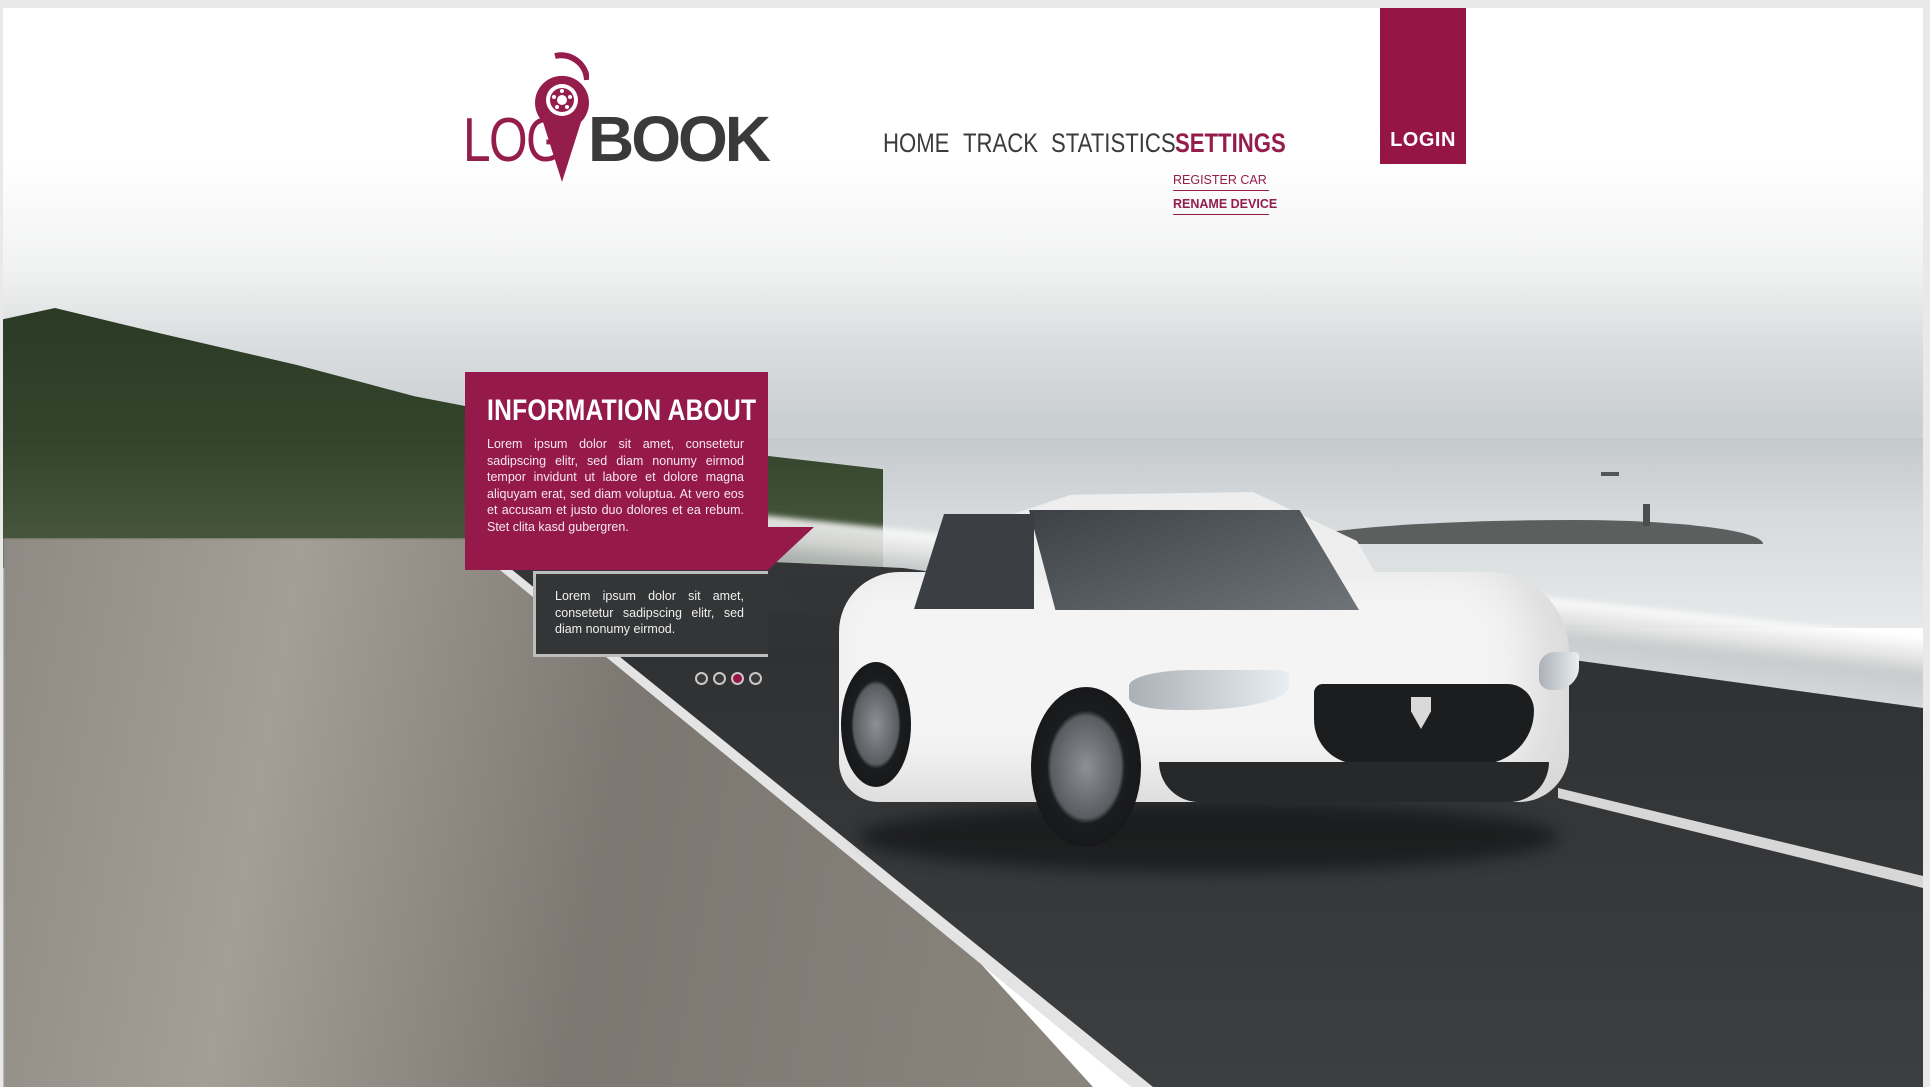 The height and width of the screenshot is (1087, 1930). What do you see at coordinates (1209, 682) in the screenshot?
I see `hero-car` at bounding box center [1209, 682].